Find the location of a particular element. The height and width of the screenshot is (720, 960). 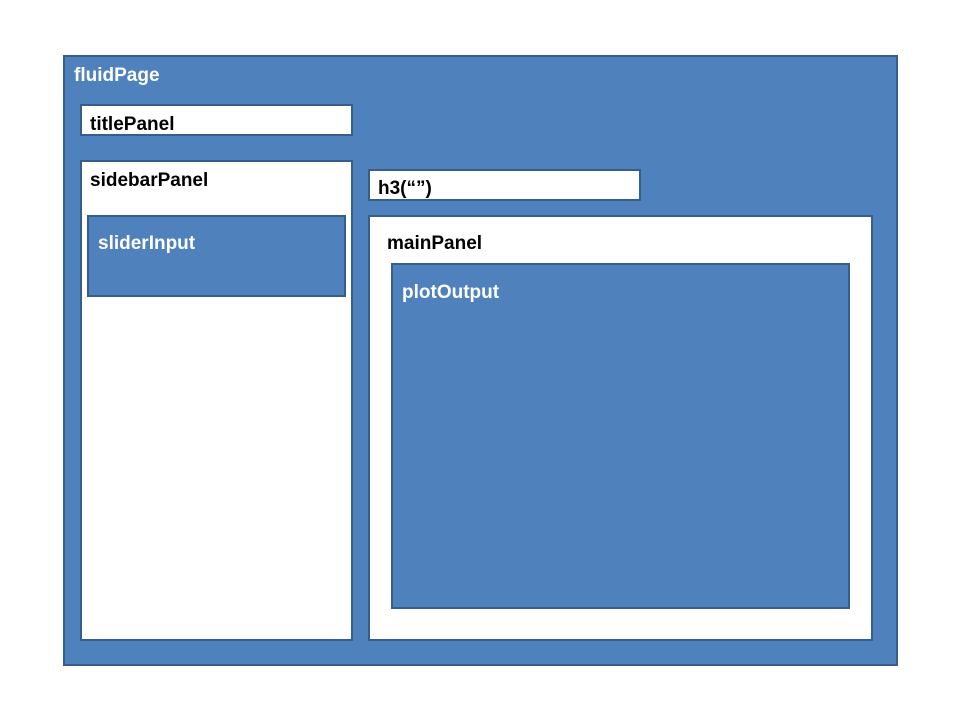

sidebar-panel-label: sidebarPanel is located at coordinates (149, 180).